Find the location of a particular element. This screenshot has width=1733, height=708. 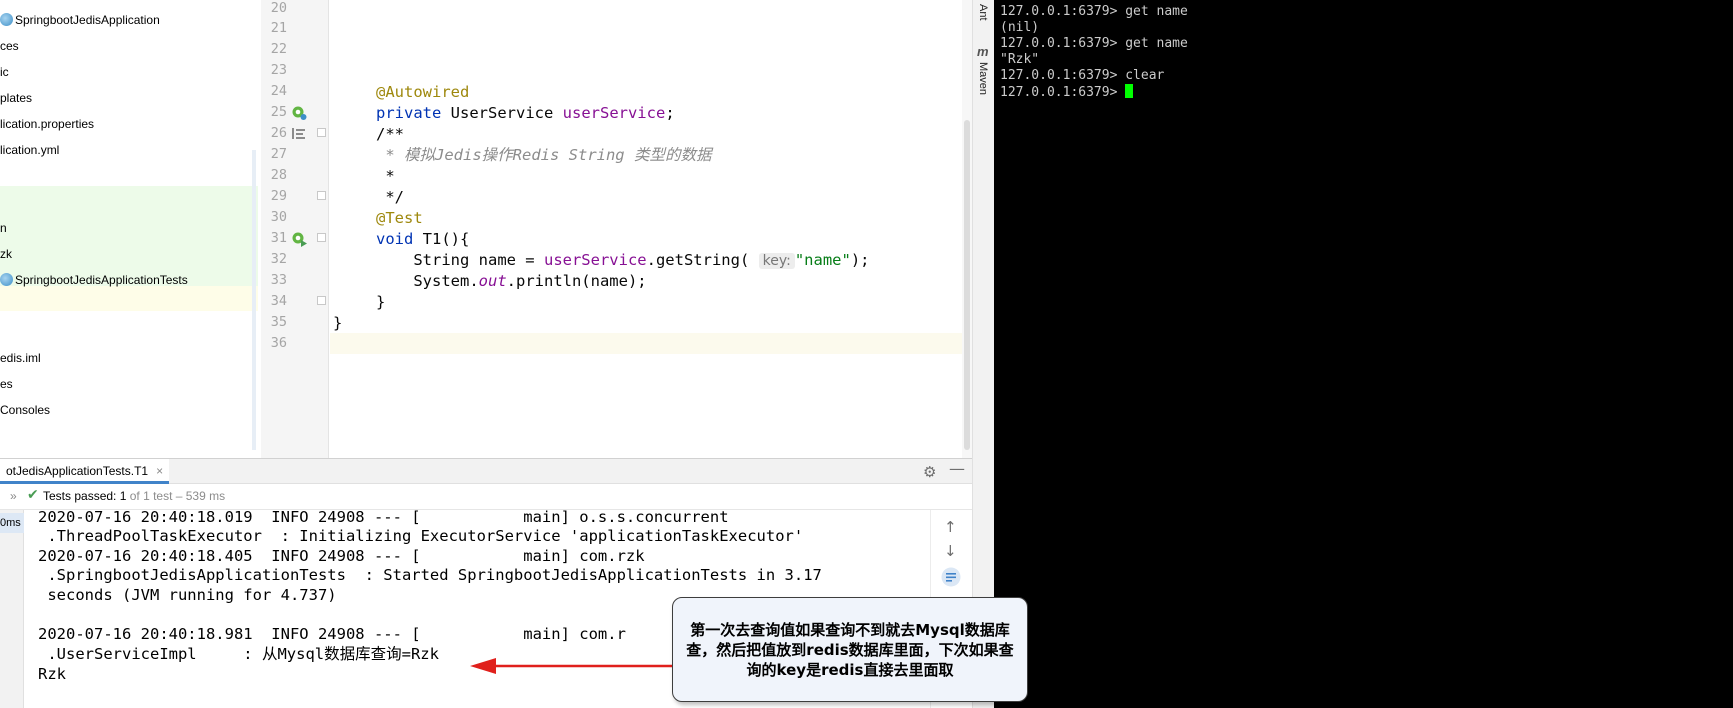

close-tab-icon: × is located at coordinates (159, 471).